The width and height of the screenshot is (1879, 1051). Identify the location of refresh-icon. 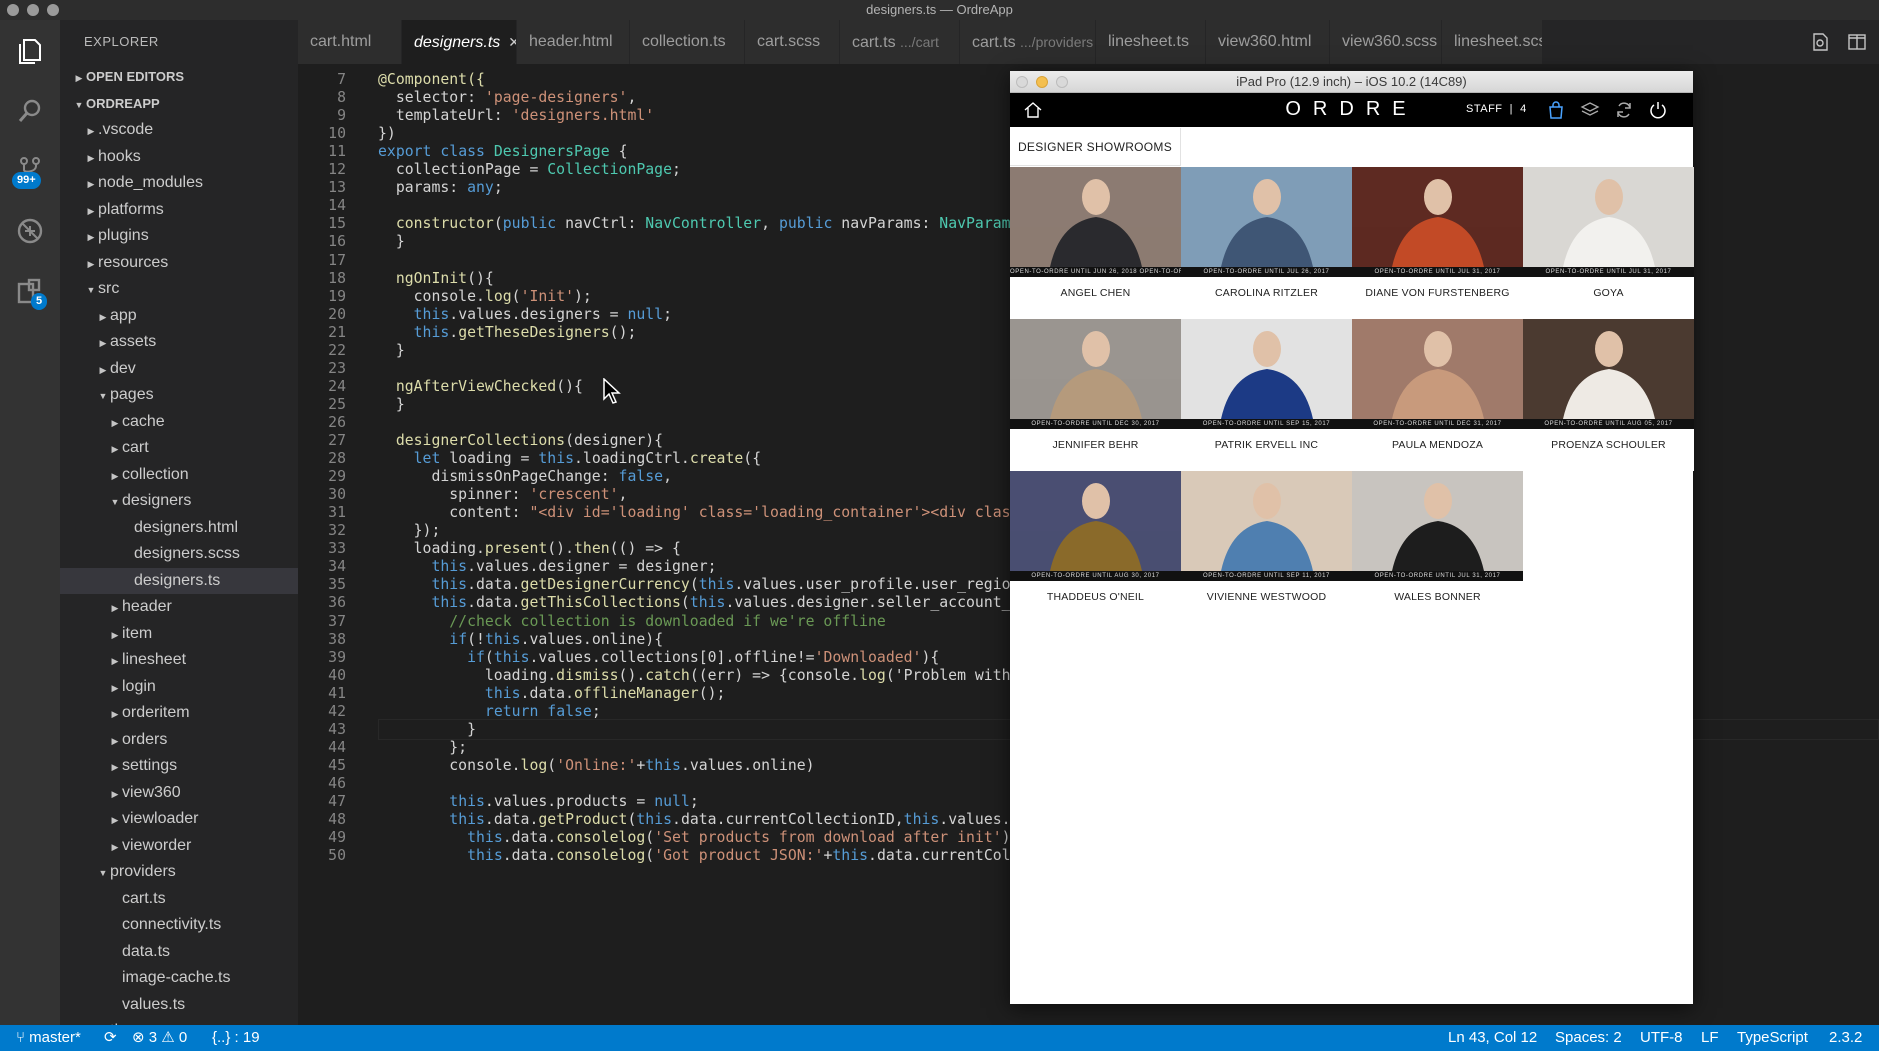
(1624, 110).